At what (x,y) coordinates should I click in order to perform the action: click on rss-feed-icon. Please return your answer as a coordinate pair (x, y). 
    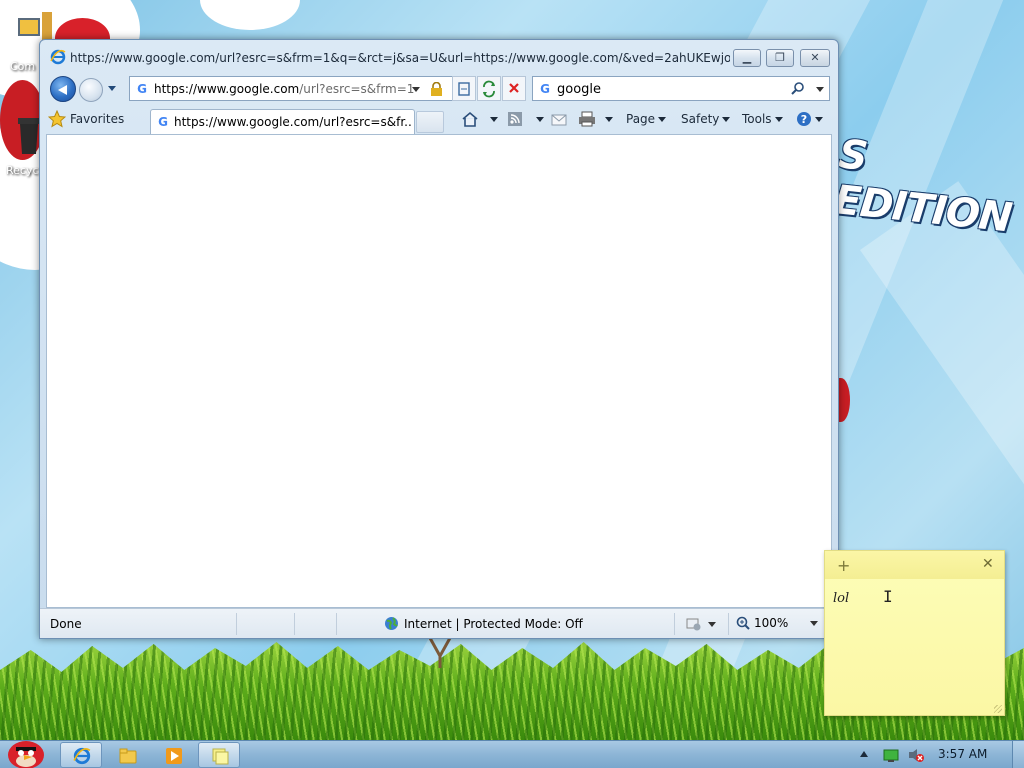
    Looking at the image, I should click on (515, 119).